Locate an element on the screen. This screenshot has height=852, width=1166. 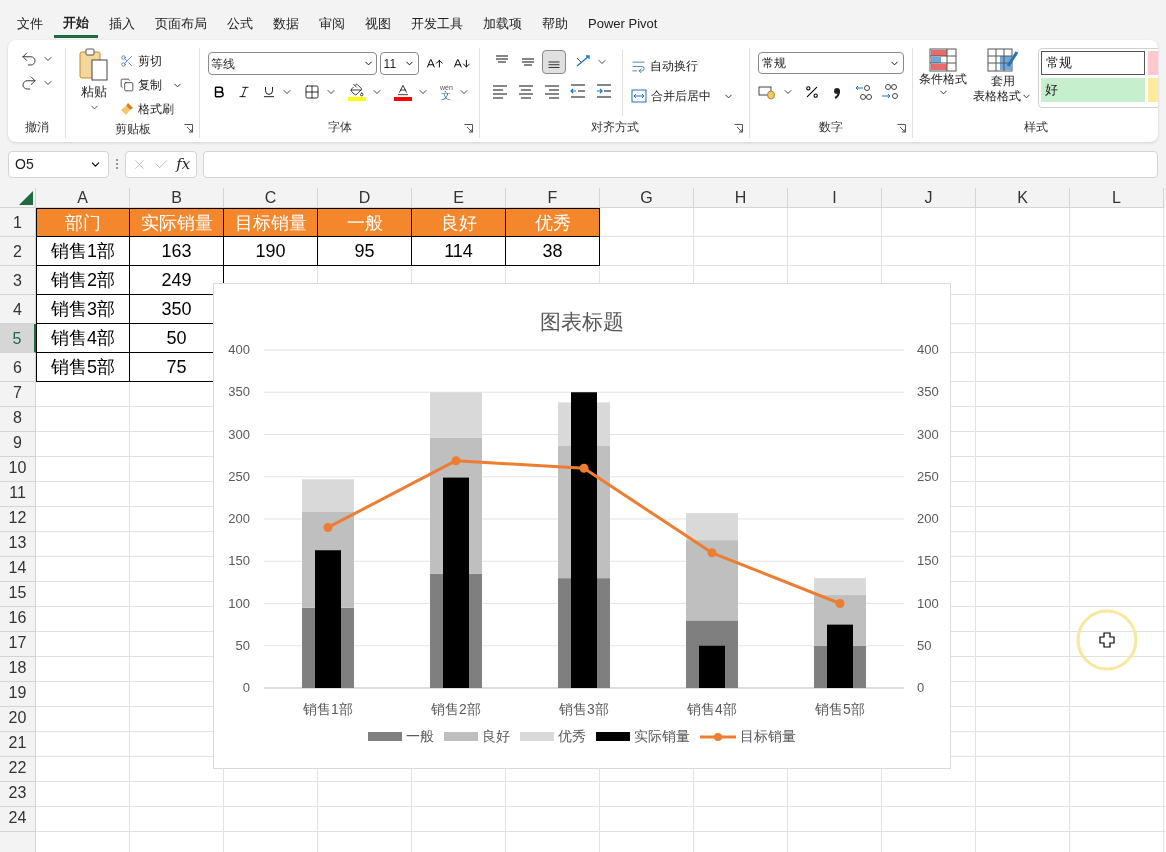
undo-icon is located at coordinates (28, 59).